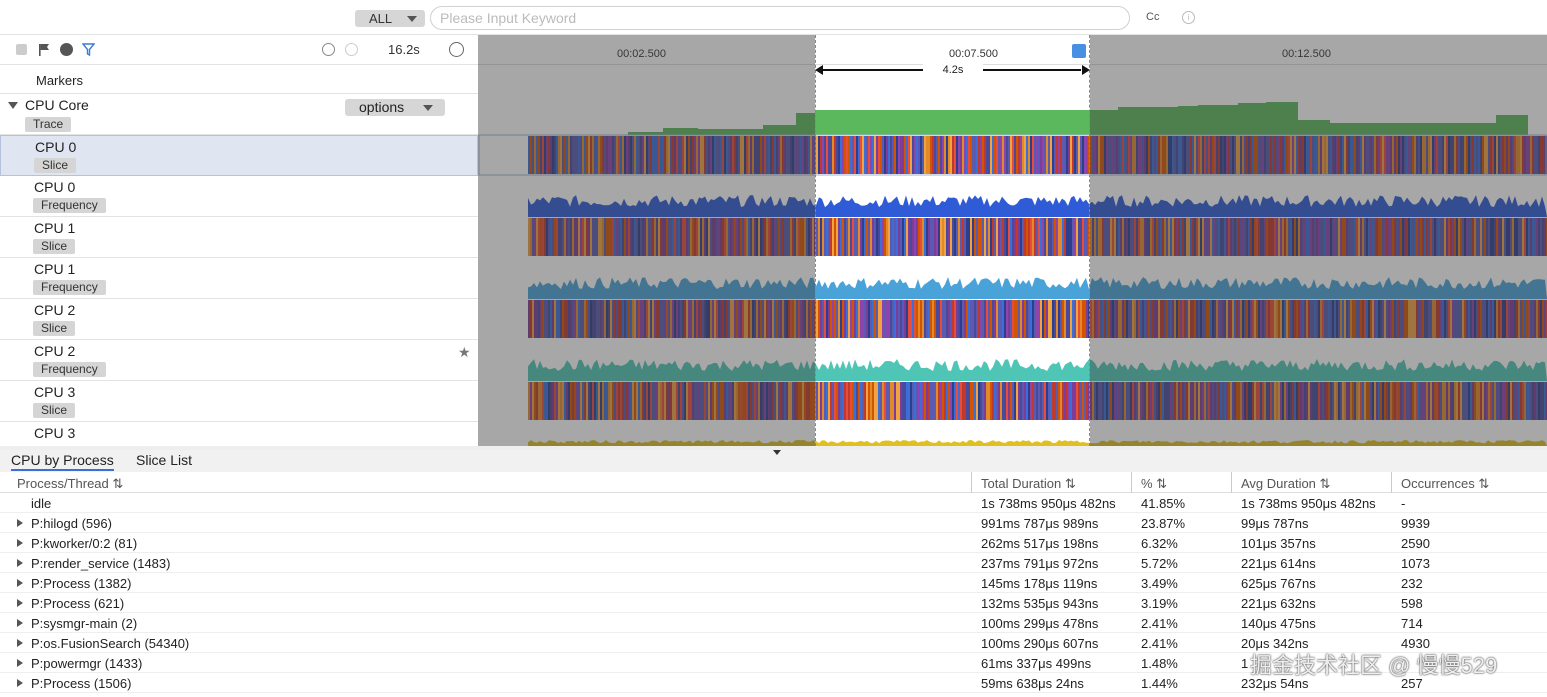  What do you see at coordinates (81, 583) in the screenshot?
I see `cell-name: P:Process (1382)` at bounding box center [81, 583].